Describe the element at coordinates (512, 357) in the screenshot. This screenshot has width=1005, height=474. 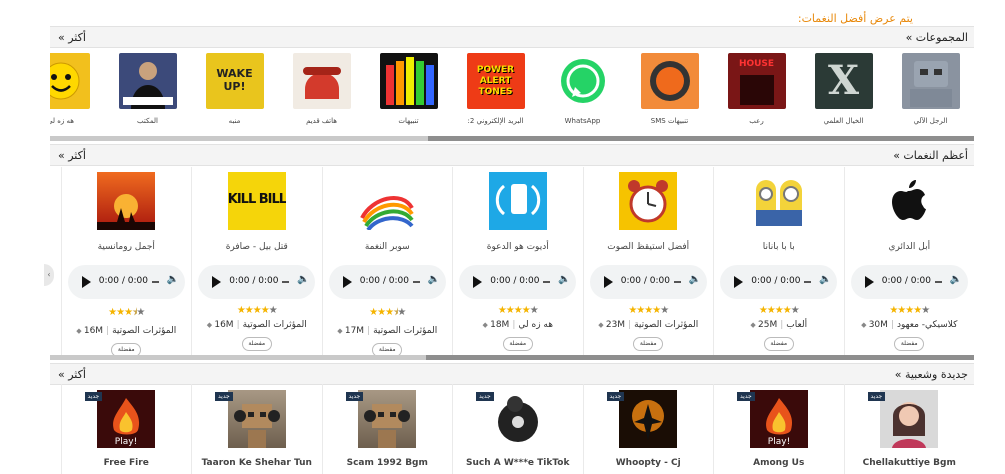
I see `top-ringtones-scrollbar` at that location.